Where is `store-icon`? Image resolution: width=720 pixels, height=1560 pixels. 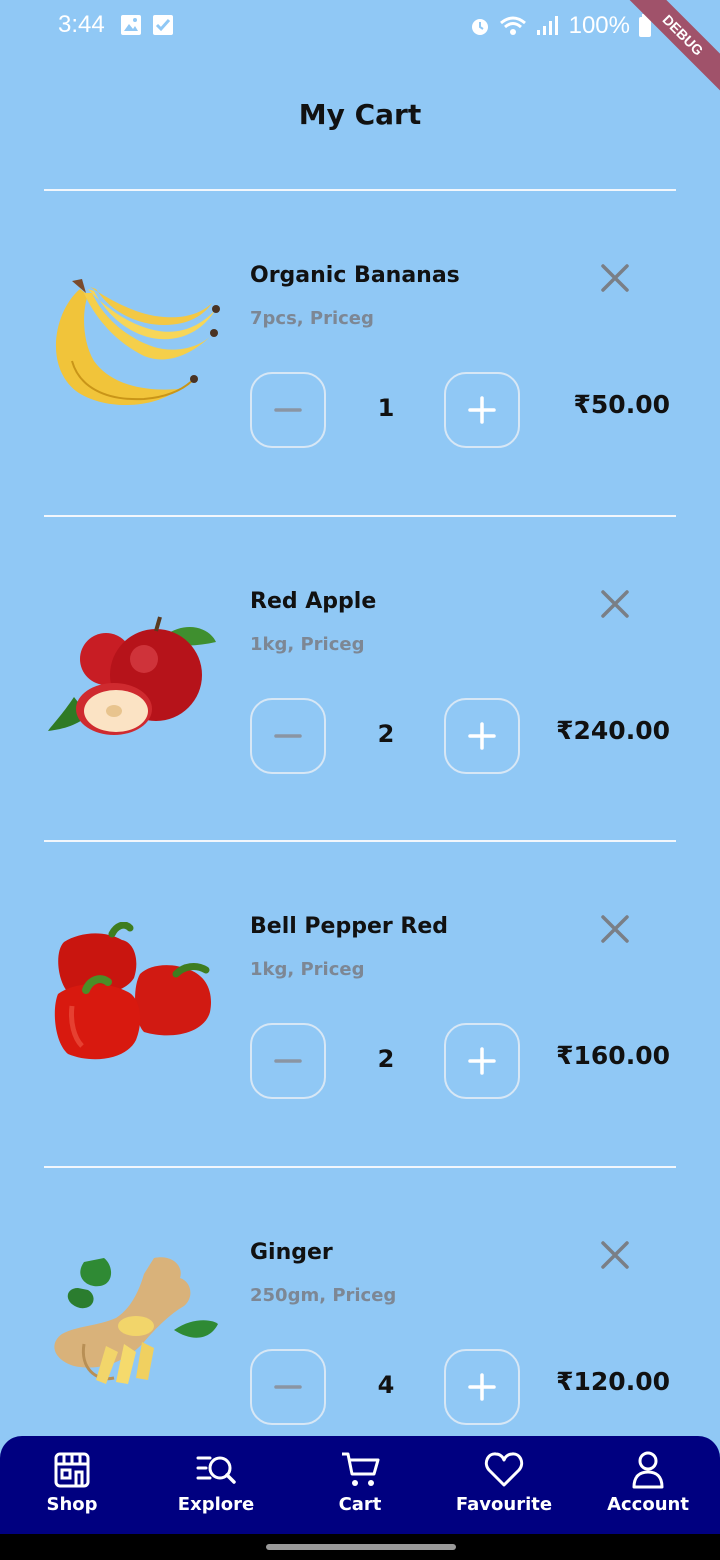
store-icon is located at coordinates (72, 1470).